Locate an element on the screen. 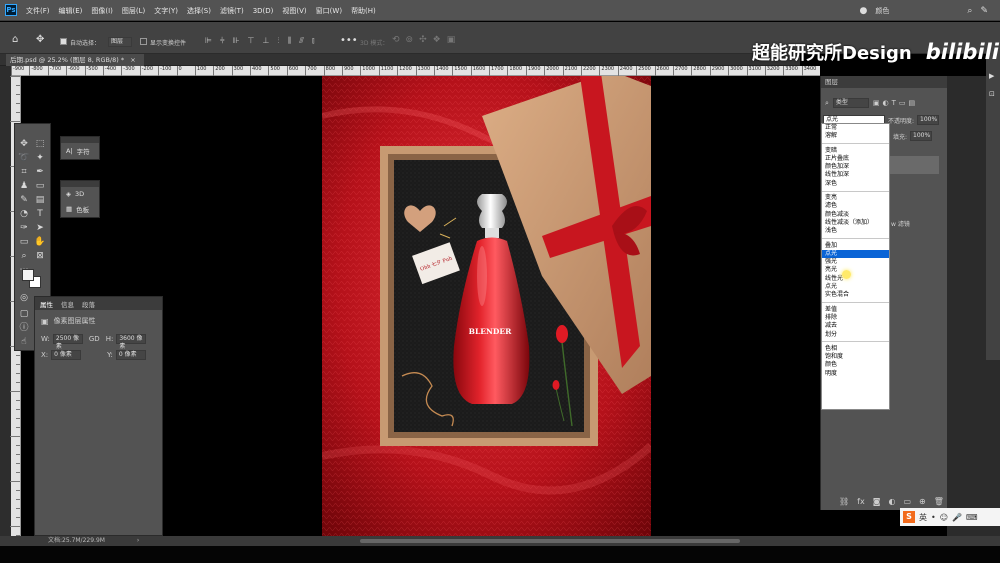 This screenshot has width=1000, height=563. swatches-panel-button: ▦ 色板 is located at coordinates (80, 209).